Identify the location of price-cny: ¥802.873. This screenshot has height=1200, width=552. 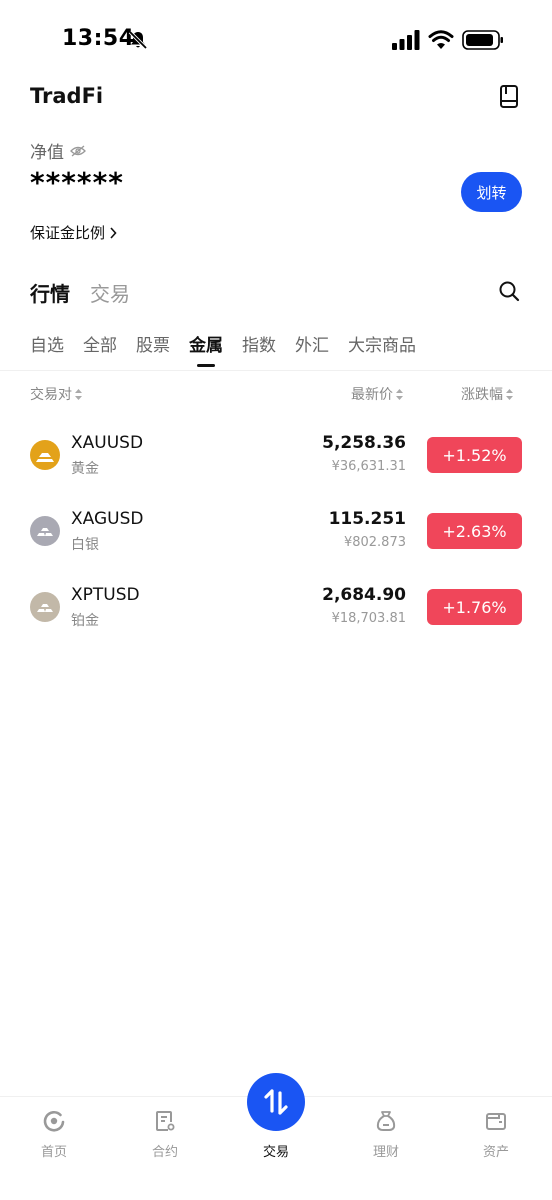
(374, 542).